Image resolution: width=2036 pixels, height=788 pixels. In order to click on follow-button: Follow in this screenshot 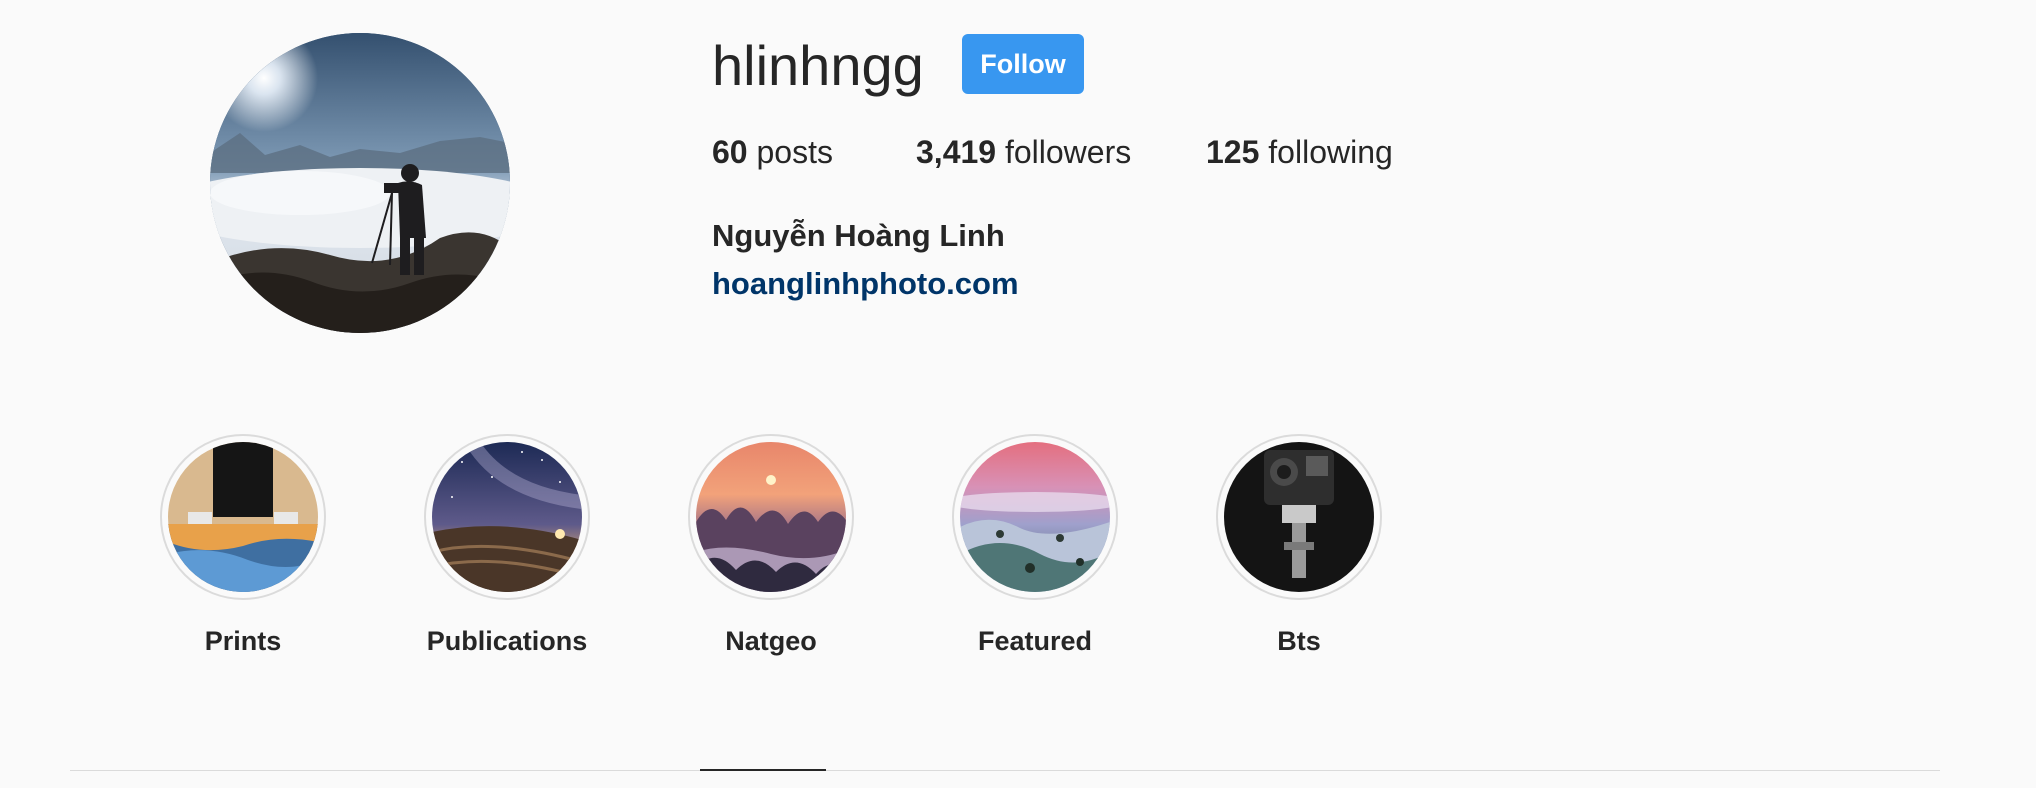, I will do `click(1023, 64)`.